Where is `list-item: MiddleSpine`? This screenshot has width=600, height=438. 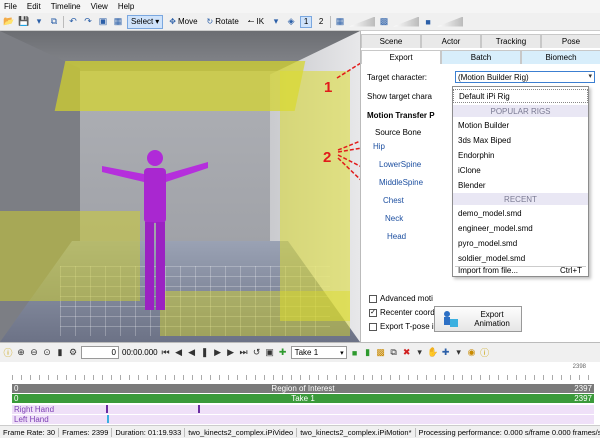
list-item: MiddleSpine is located at coordinates (407, 187).